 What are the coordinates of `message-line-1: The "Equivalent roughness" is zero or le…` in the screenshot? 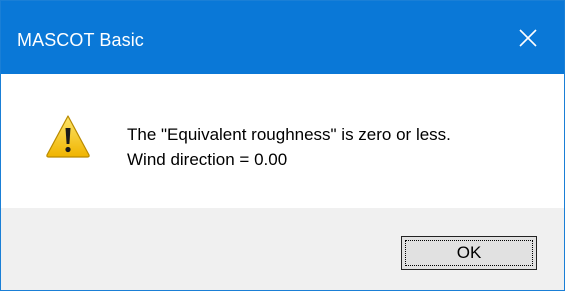 It's located at (289, 134).